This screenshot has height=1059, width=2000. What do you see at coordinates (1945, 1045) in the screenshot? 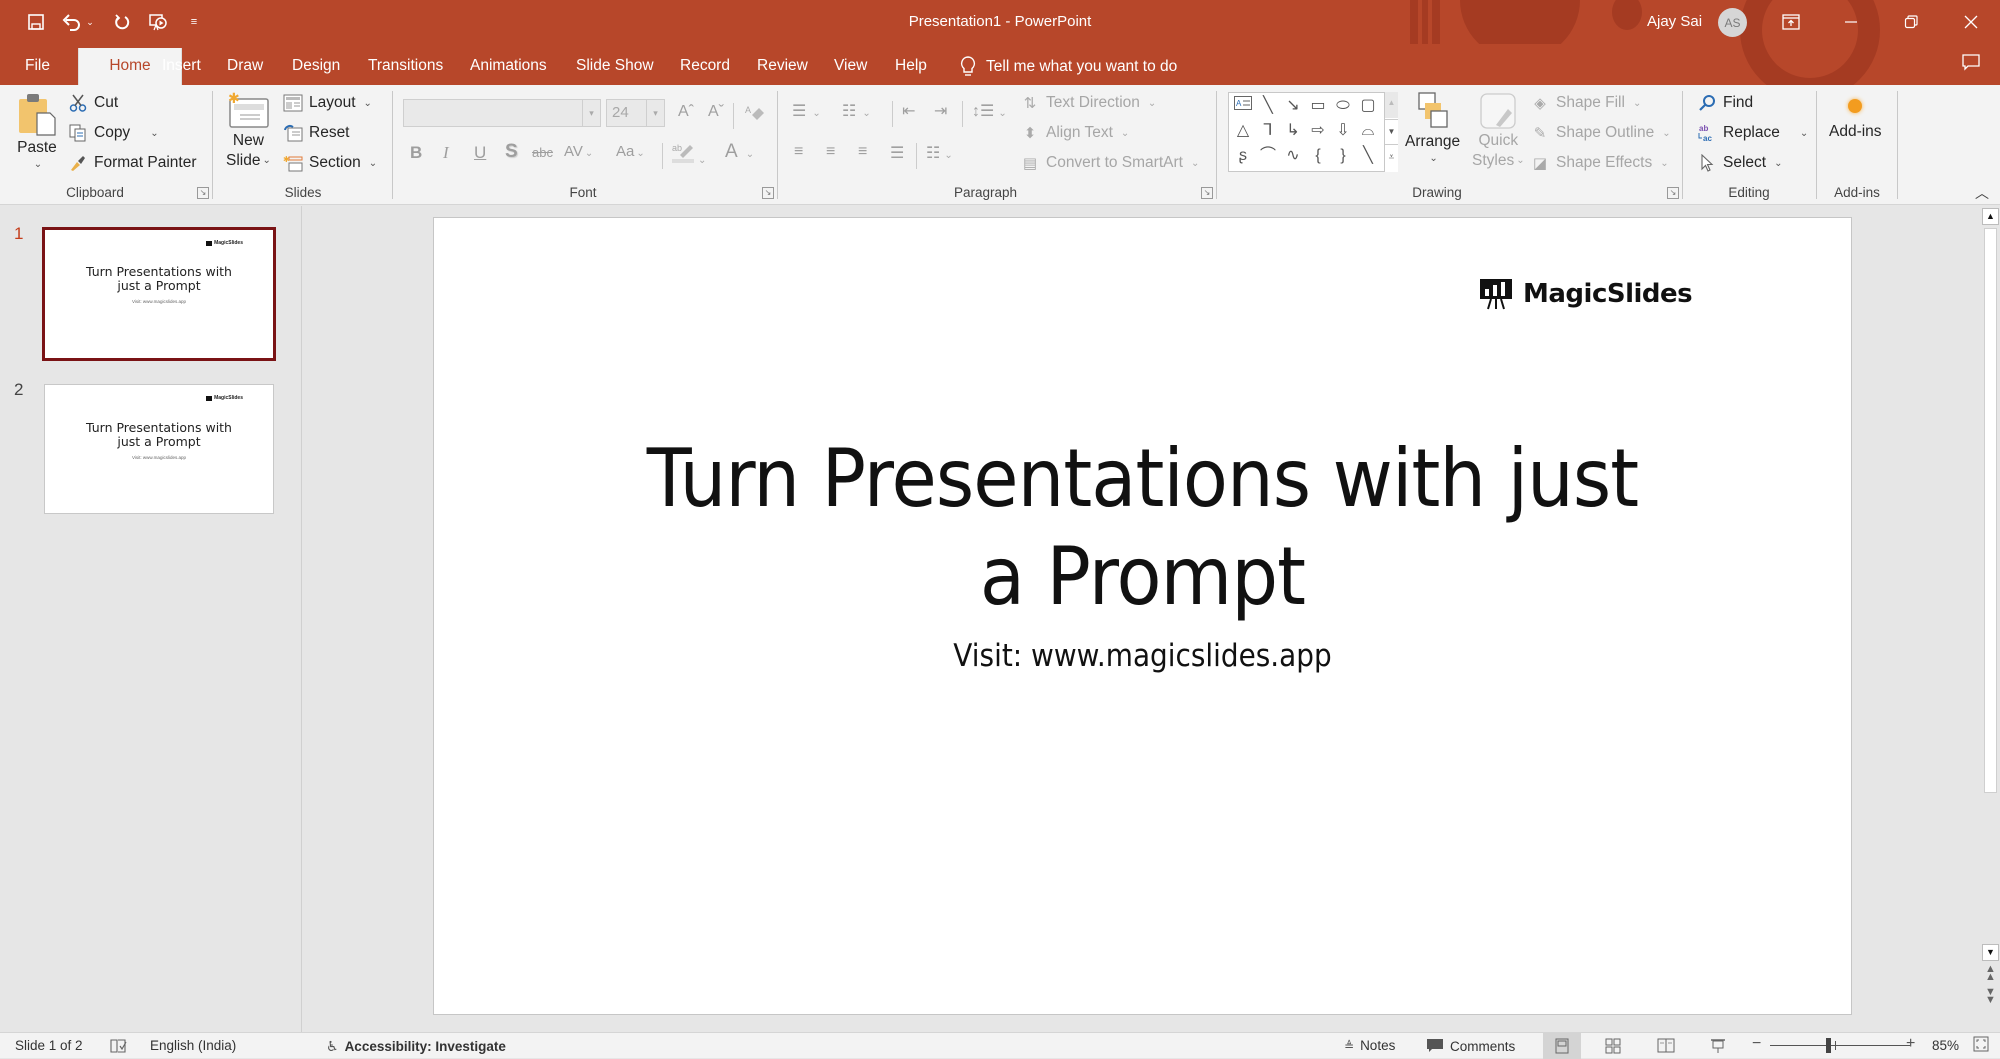
I see `zoom-percent: 85%` at bounding box center [1945, 1045].